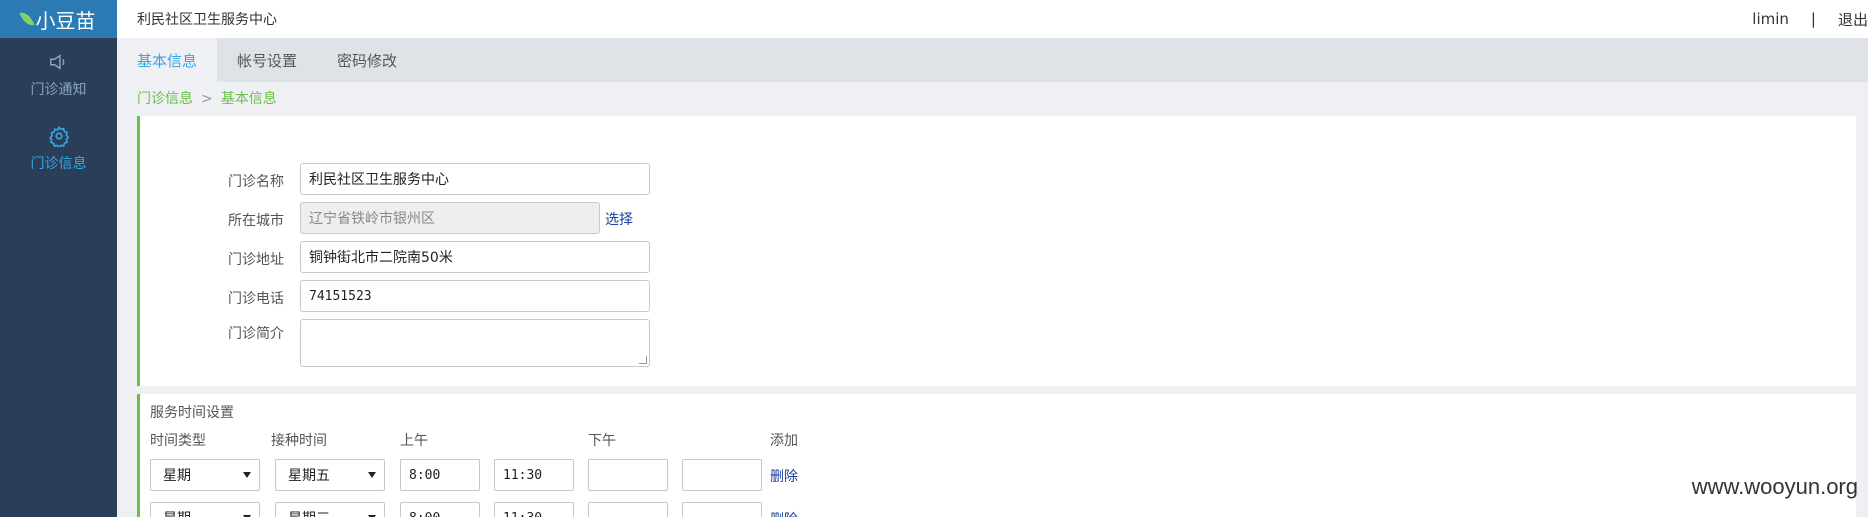 This screenshot has width=1868, height=517. What do you see at coordinates (309, 512) in the screenshot?
I see `select-value: 星期三` at bounding box center [309, 512].